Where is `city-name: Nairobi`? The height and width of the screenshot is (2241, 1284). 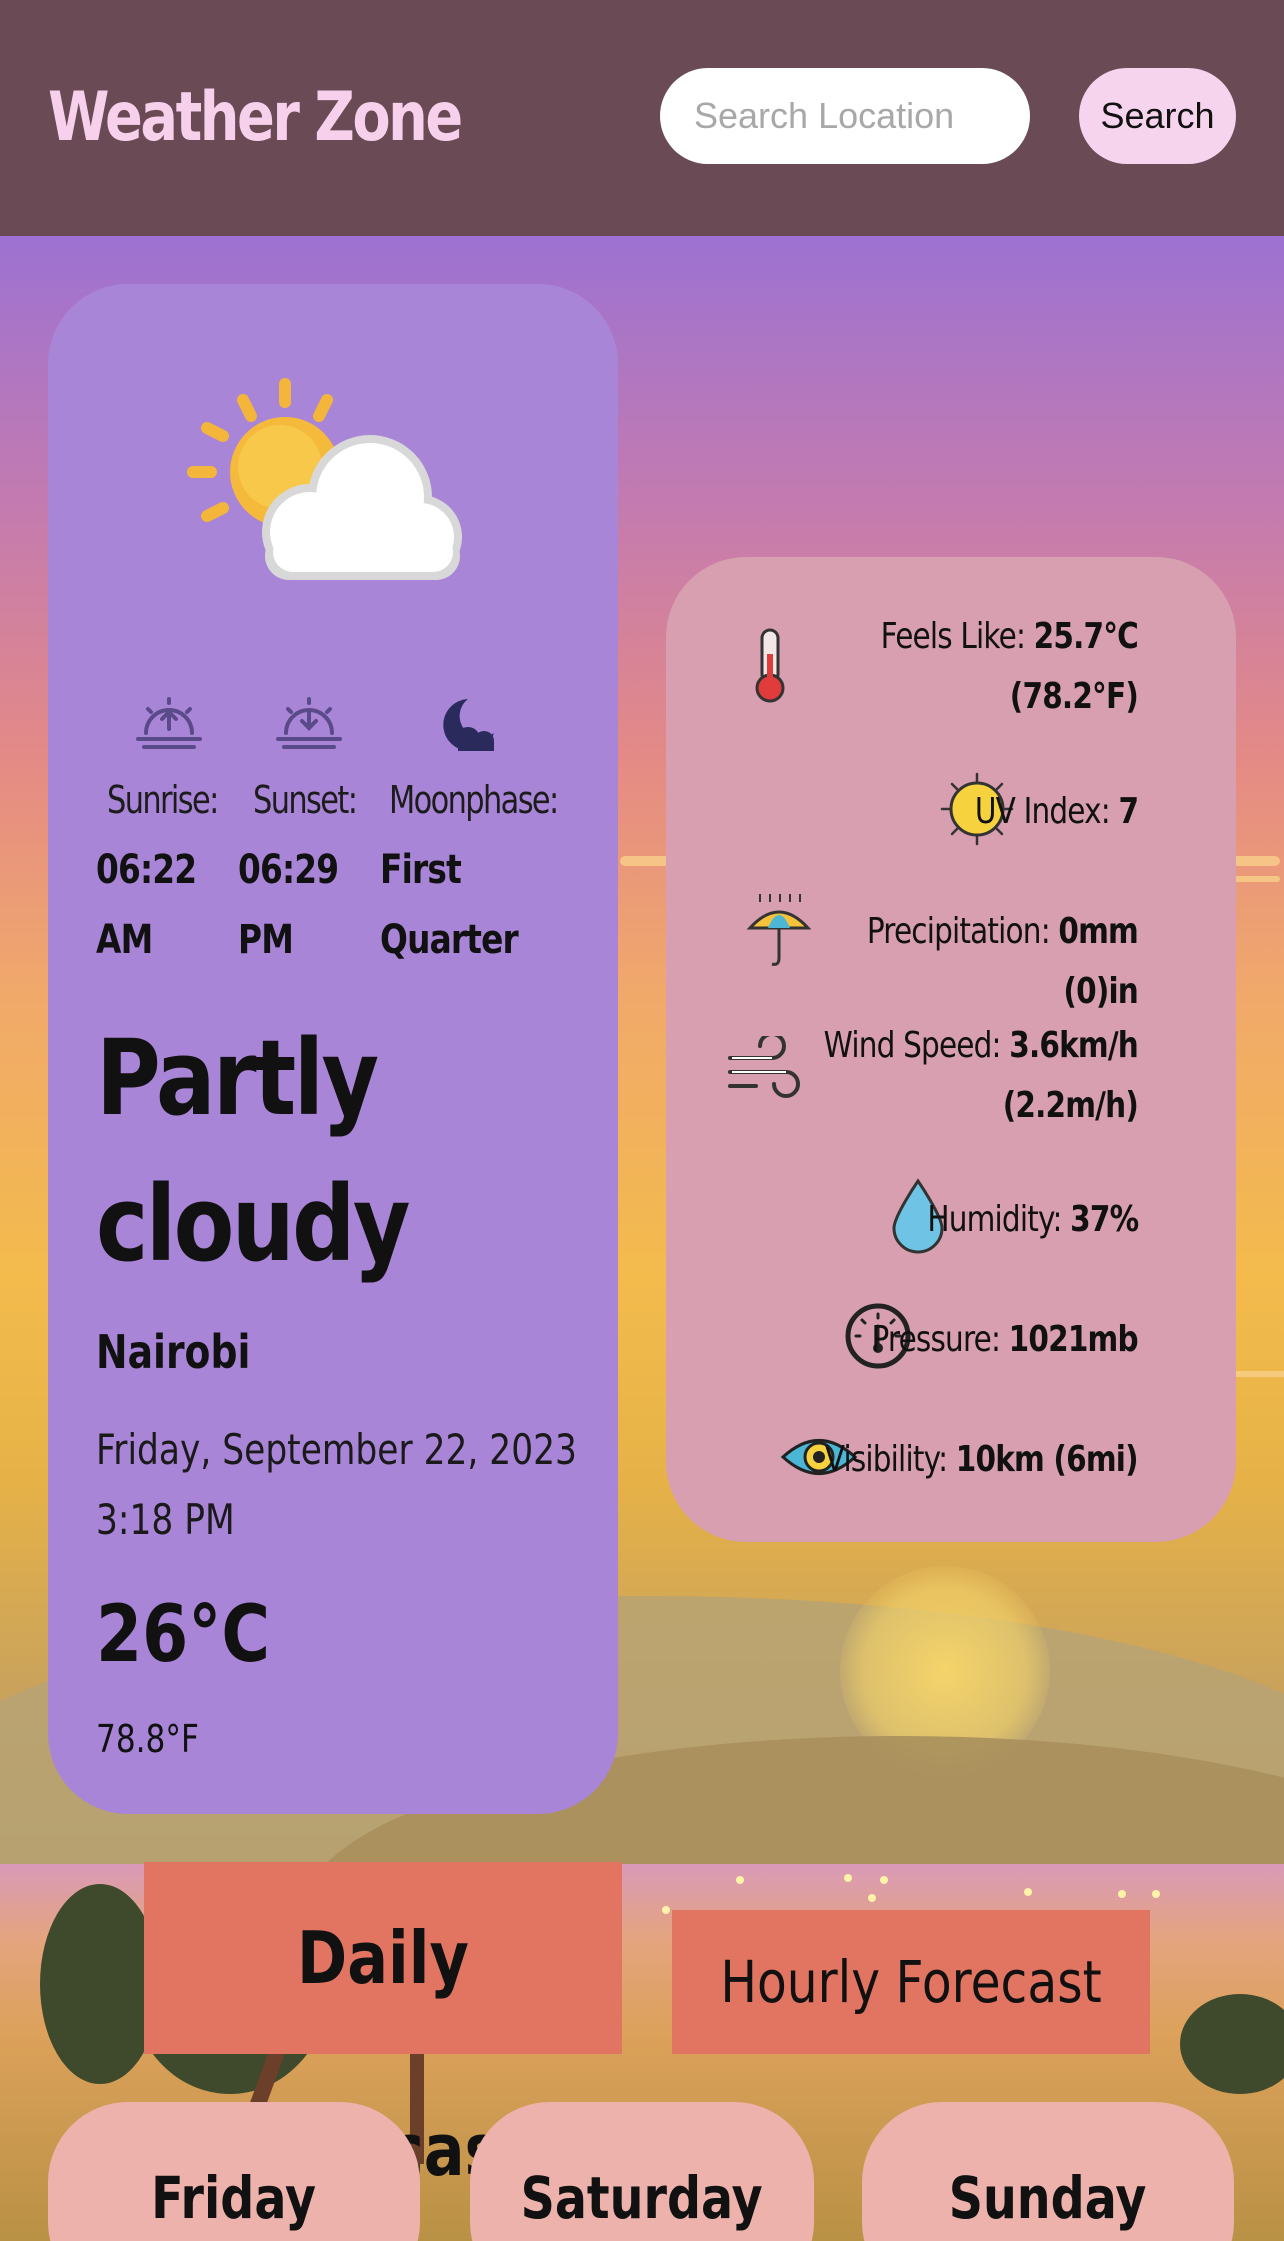 city-name: Nairobi is located at coordinates (173, 1352).